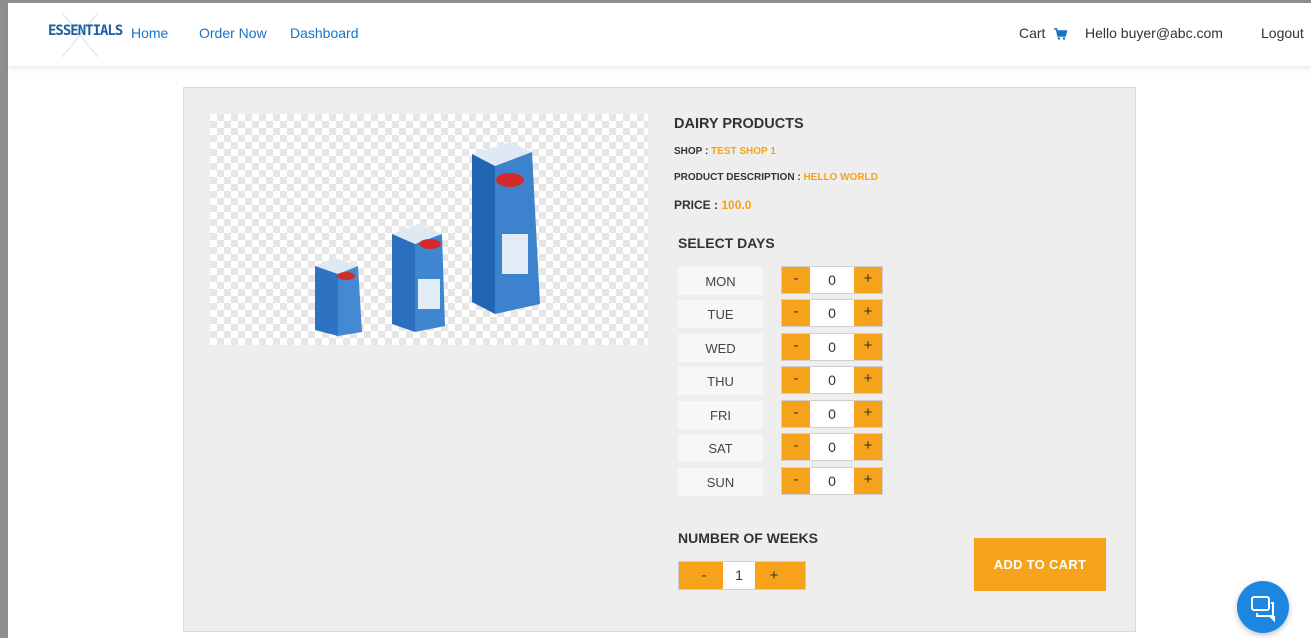 Image resolution: width=1311 pixels, height=638 pixels. What do you see at coordinates (1282, 33) in the screenshot?
I see `logout-link: Logout` at bounding box center [1282, 33].